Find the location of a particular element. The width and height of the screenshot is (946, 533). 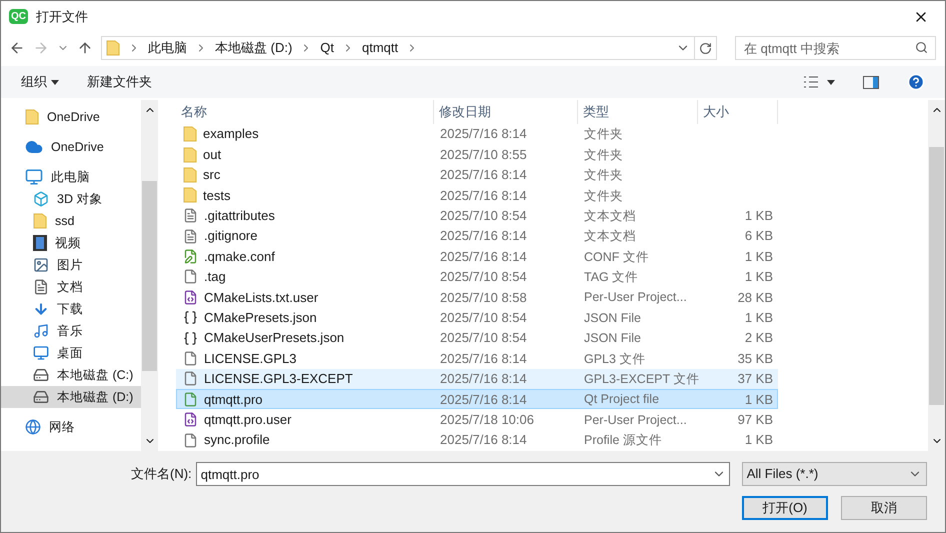

sidebar-label: 3D 对象 is located at coordinates (79, 199).